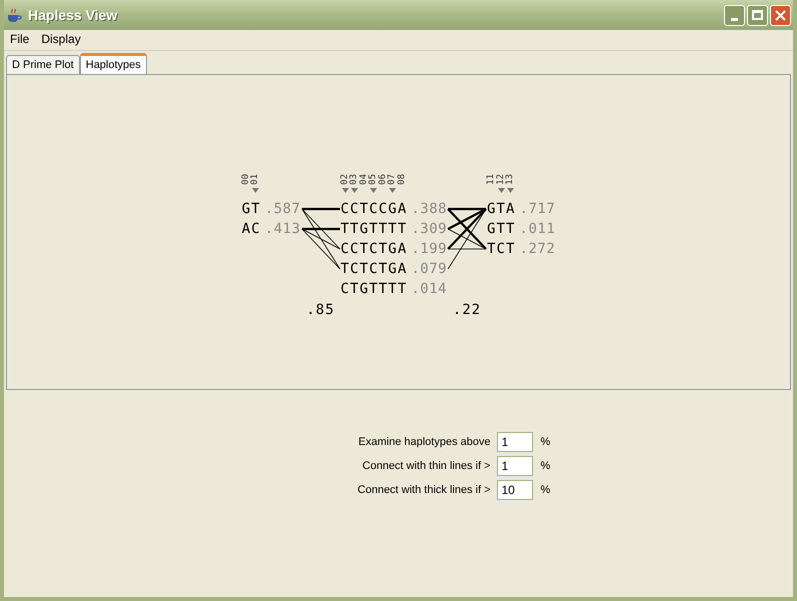  Describe the element at coordinates (345, 179) in the screenshot. I see `marker-label: 02` at that location.